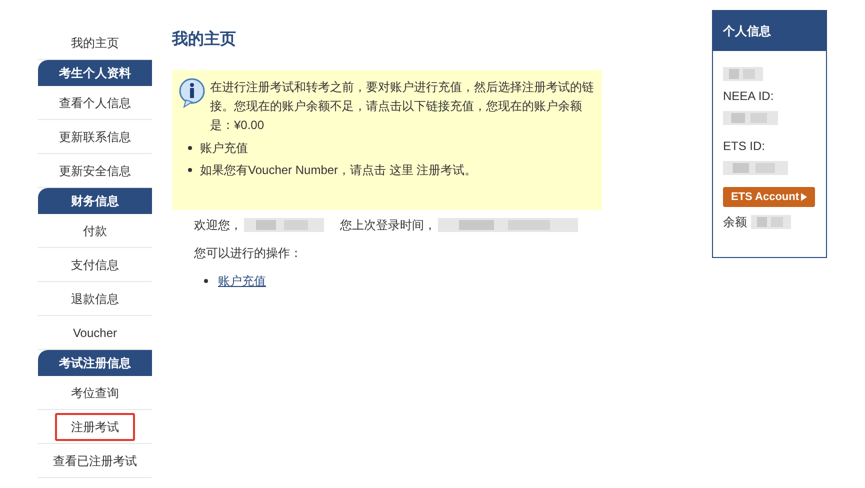 The width and height of the screenshot is (865, 488). What do you see at coordinates (769, 197) in the screenshot?
I see `ets-account-button: ETS Account` at bounding box center [769, 197].